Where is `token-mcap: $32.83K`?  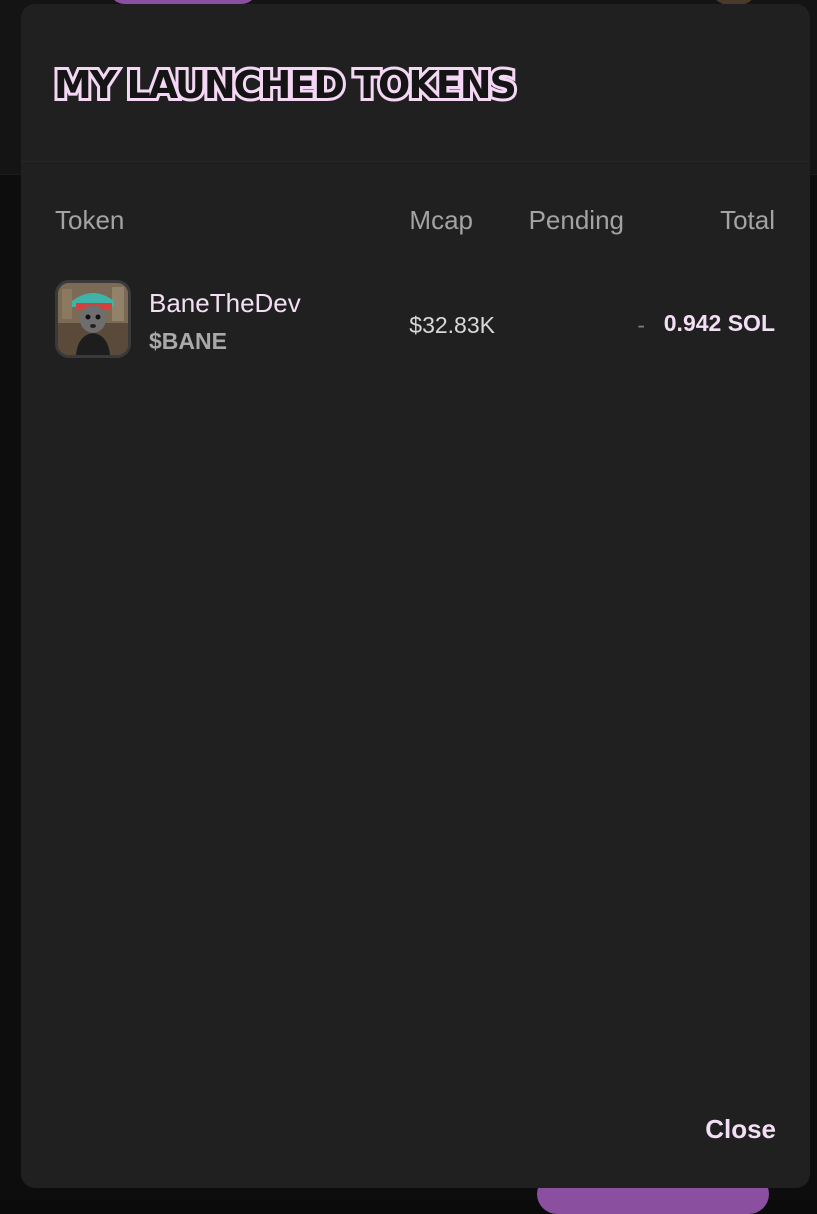
token-mcap: $32.83K is located at coordinates (452, 325).